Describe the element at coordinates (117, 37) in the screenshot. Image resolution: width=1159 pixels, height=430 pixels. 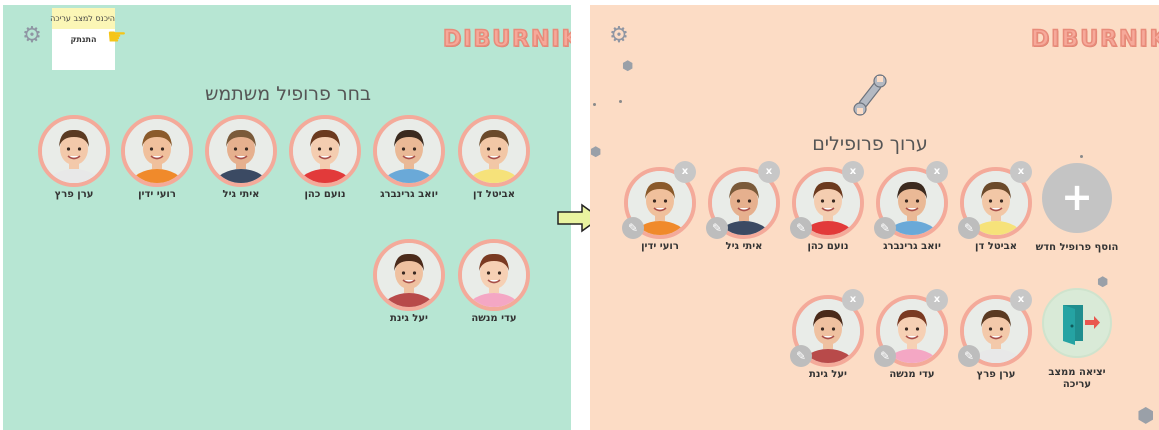
I see `pointing-hand-icon: ☛` at that location.